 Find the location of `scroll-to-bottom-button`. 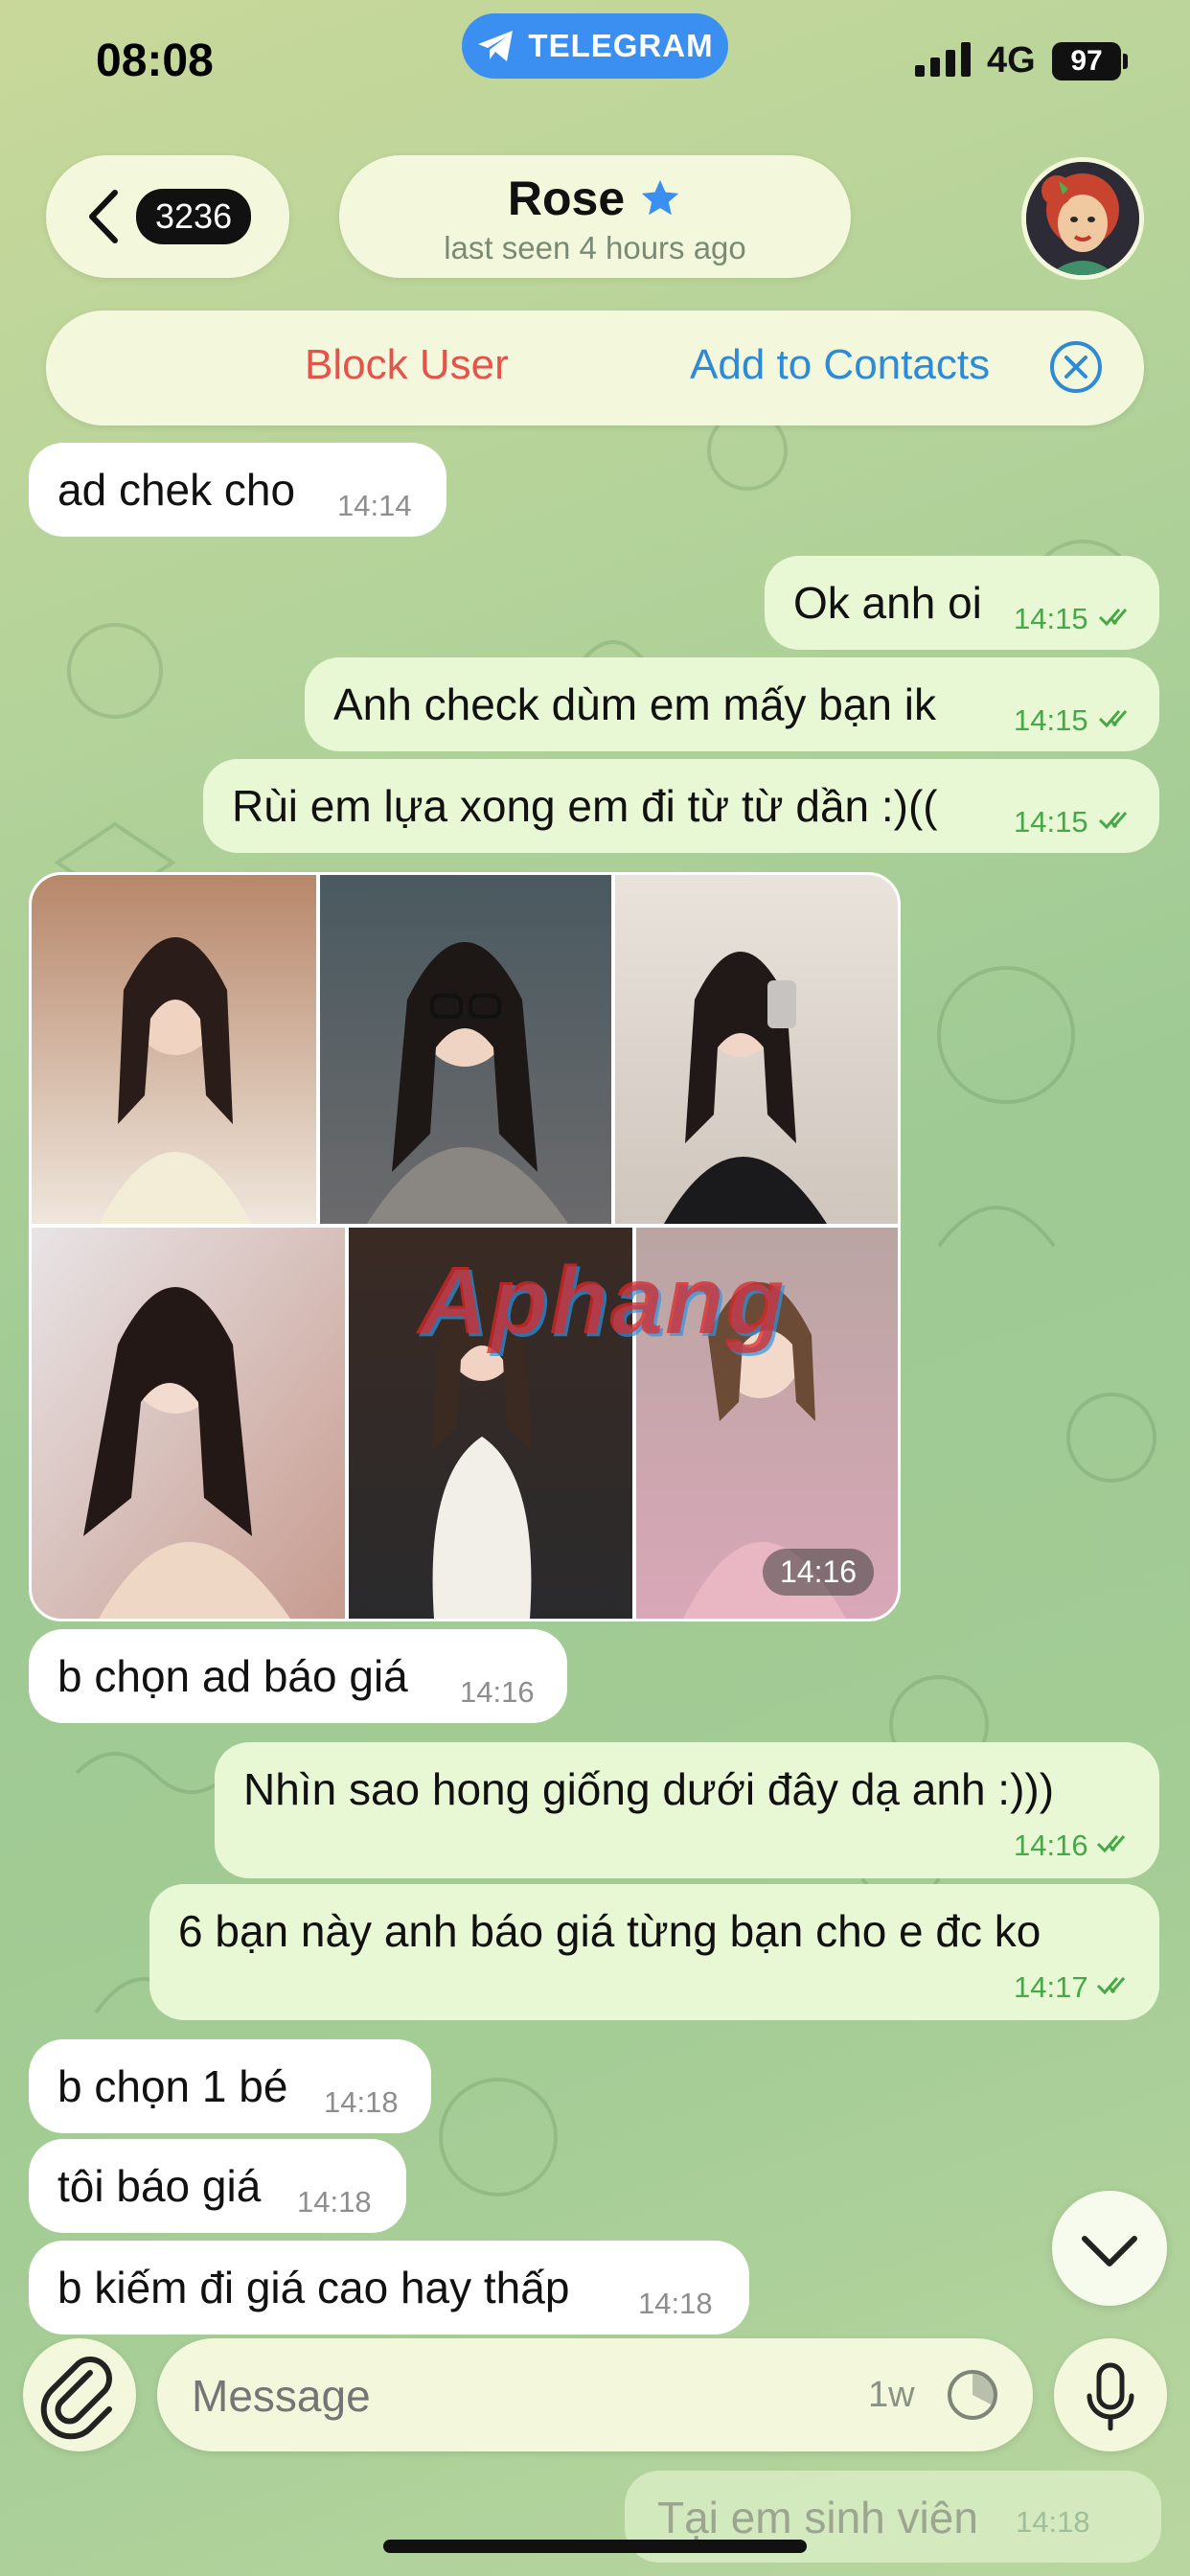

scroll-to-bottom-button is located at coordinates (1109, 2248).